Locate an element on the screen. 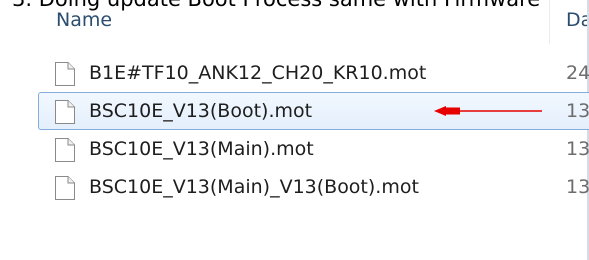  file-row-selected: BSC10E_V13(Boot).mot 13 is located at coordinates (313, 111).